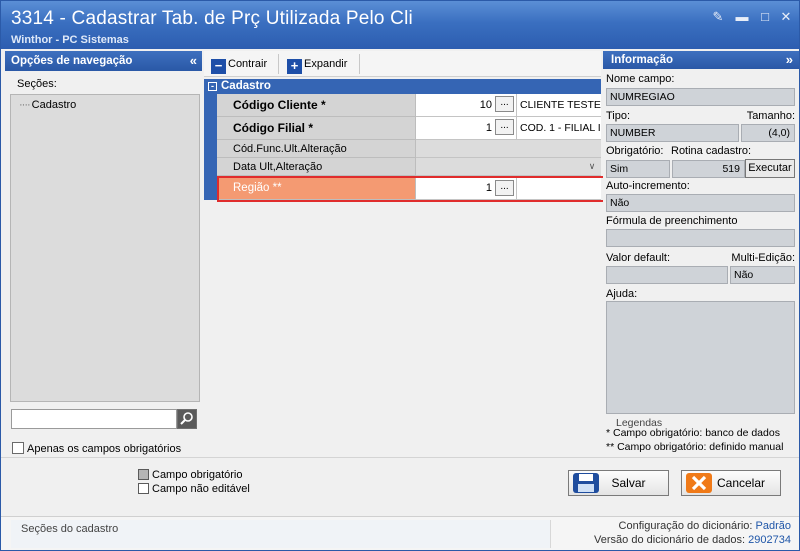 The height and width of the screenshot is (551, 800). I want to click on save-button: Salvar, so click(618, 483).